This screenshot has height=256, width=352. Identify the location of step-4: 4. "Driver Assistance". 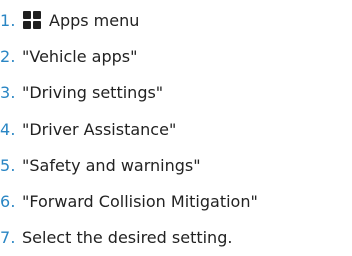
(176, 129).